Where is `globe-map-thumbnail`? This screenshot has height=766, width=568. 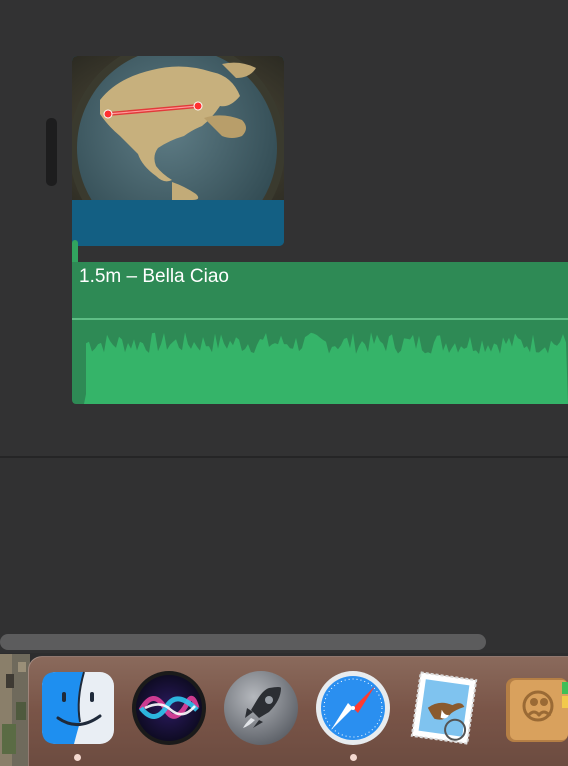
globe-map-thumbnail is located at coordinates (178, 128).